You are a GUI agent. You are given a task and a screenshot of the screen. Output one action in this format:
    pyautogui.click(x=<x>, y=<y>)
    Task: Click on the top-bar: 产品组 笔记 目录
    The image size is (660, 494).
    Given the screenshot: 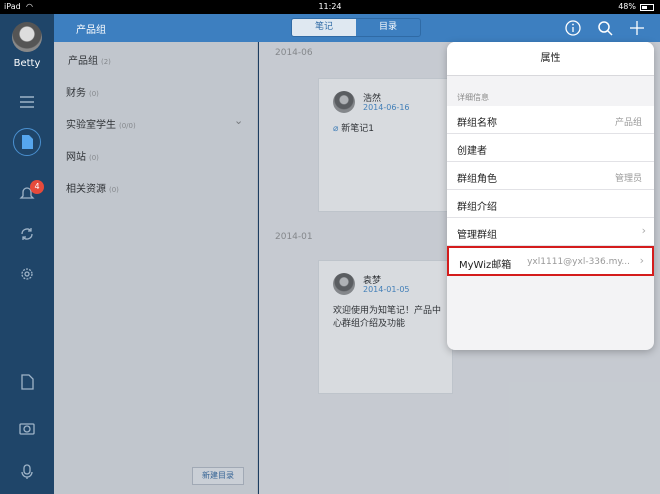 What is the action you would take?
    pyautogui.click(x=357, y=28)
    